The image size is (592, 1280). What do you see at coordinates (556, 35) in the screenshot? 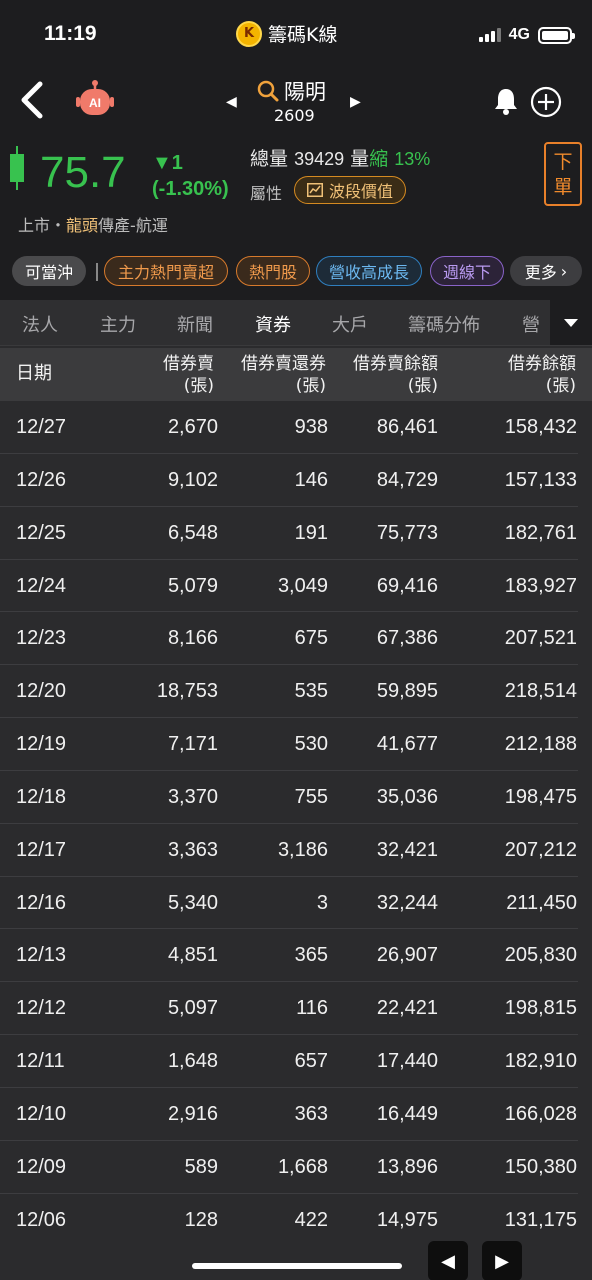
I see `battery-icon` at bounding box center [556, 35].